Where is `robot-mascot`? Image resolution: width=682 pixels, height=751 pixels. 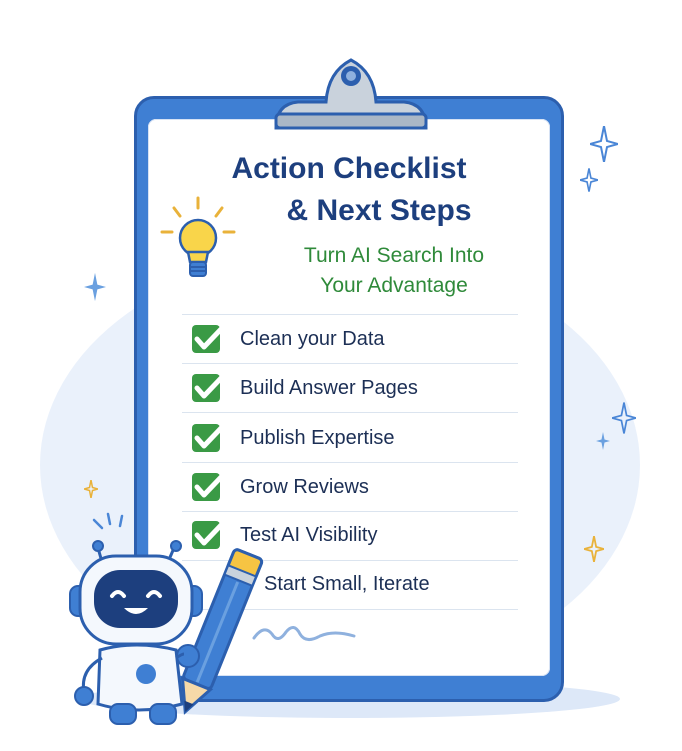 robot-mascot is located at coordinates (166, 618).